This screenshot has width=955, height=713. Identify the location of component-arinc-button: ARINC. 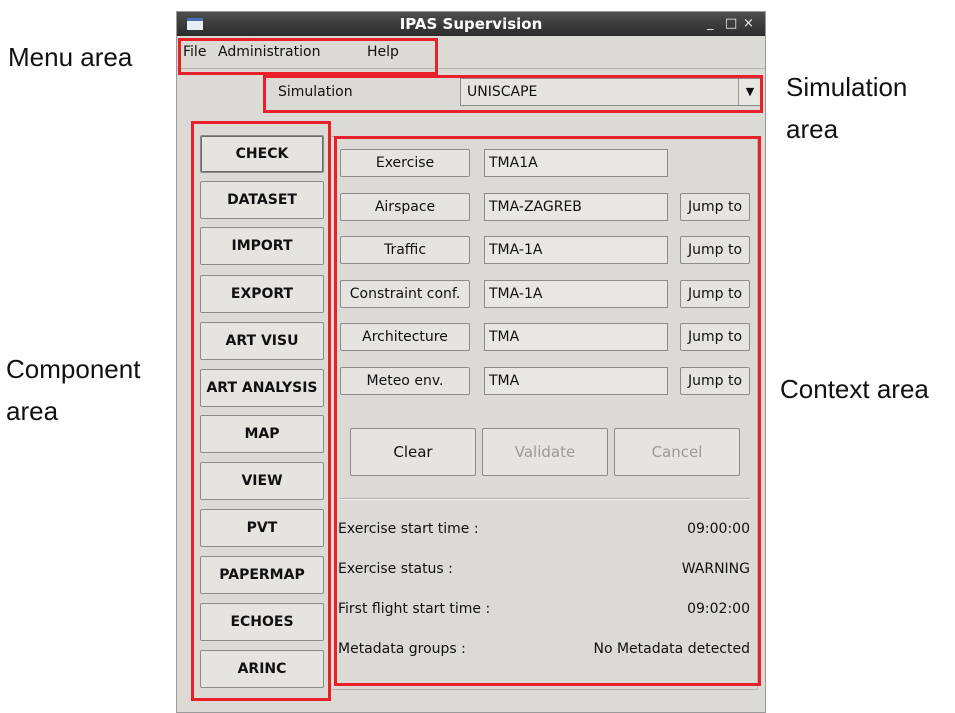
(262, 669).